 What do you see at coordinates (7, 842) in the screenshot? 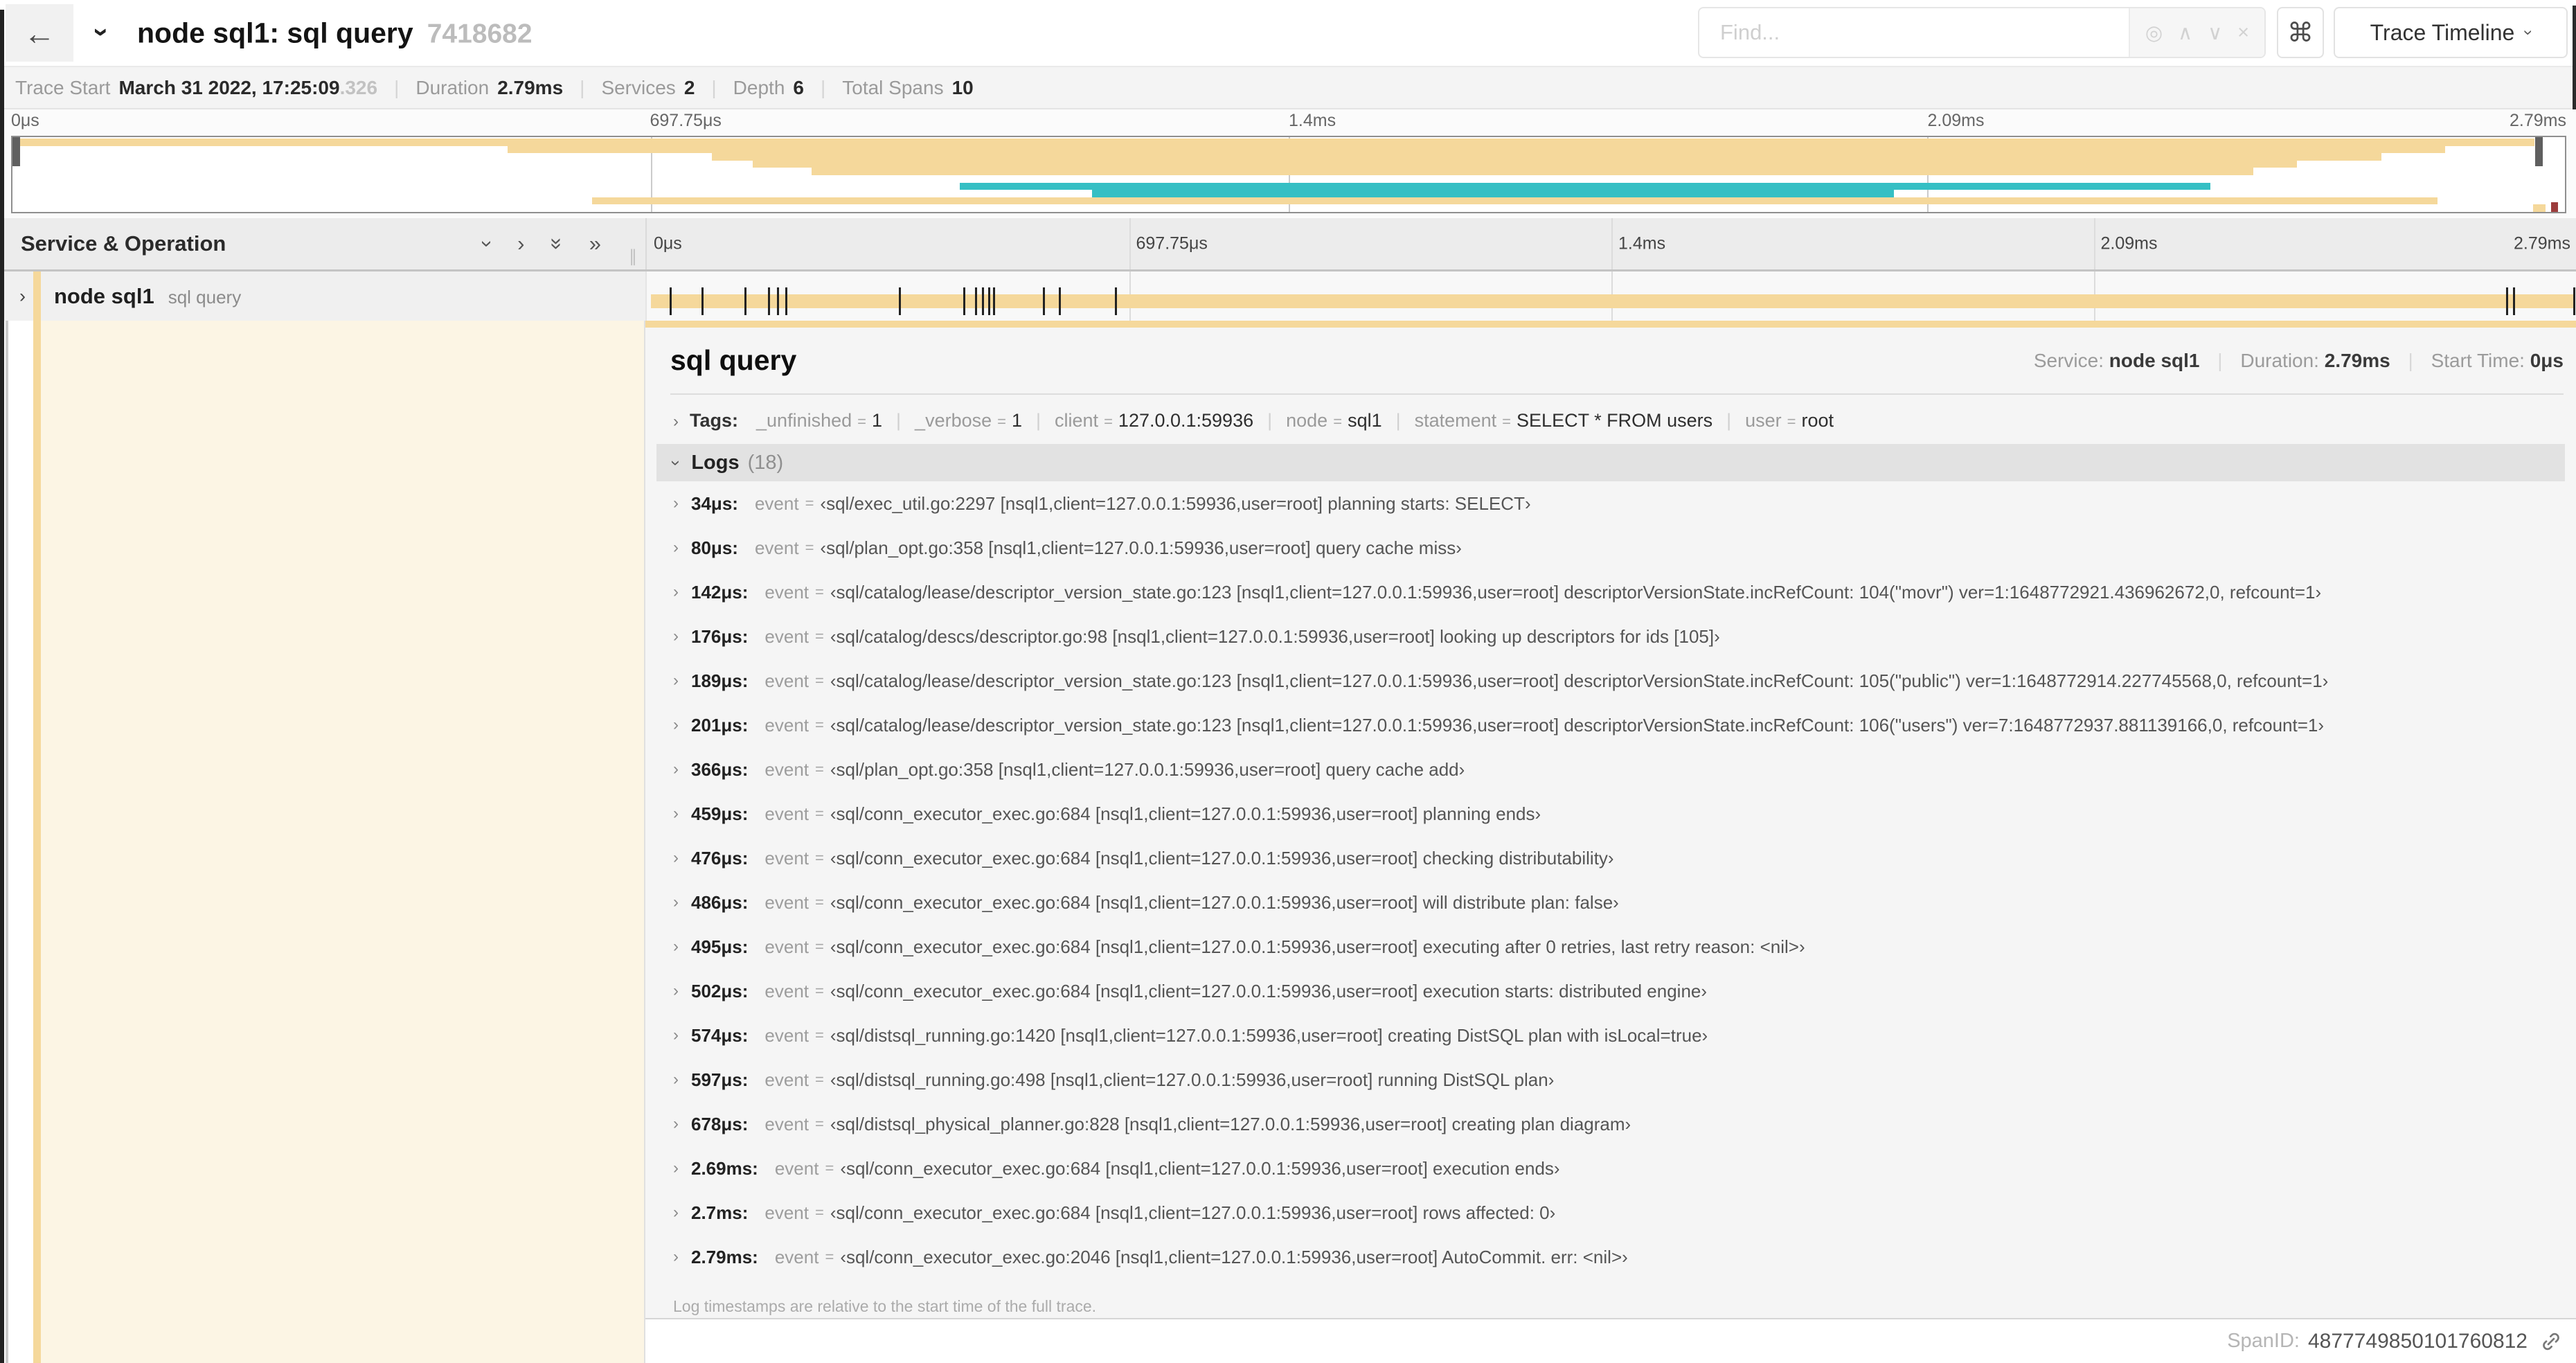
I see `scrollbar-track` at bounding box center [7, 842].